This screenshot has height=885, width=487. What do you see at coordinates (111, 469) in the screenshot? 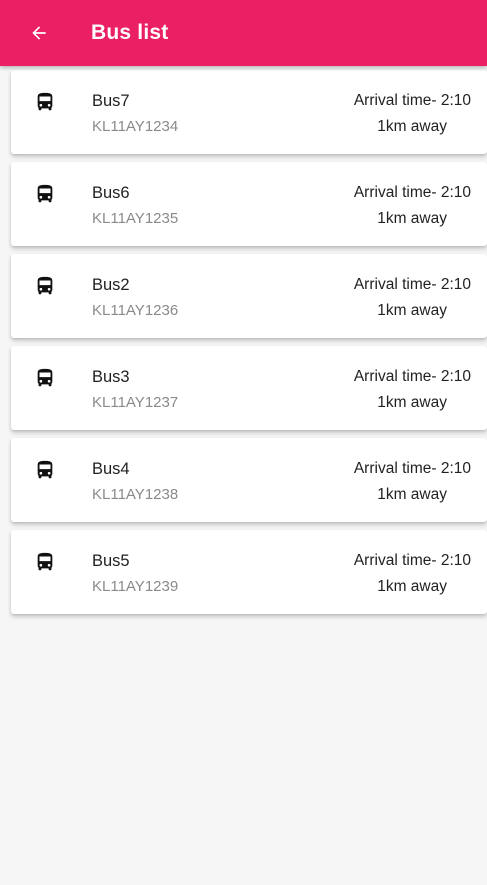
I see `bus-name: Bus4` at bounding box center [111, 469].